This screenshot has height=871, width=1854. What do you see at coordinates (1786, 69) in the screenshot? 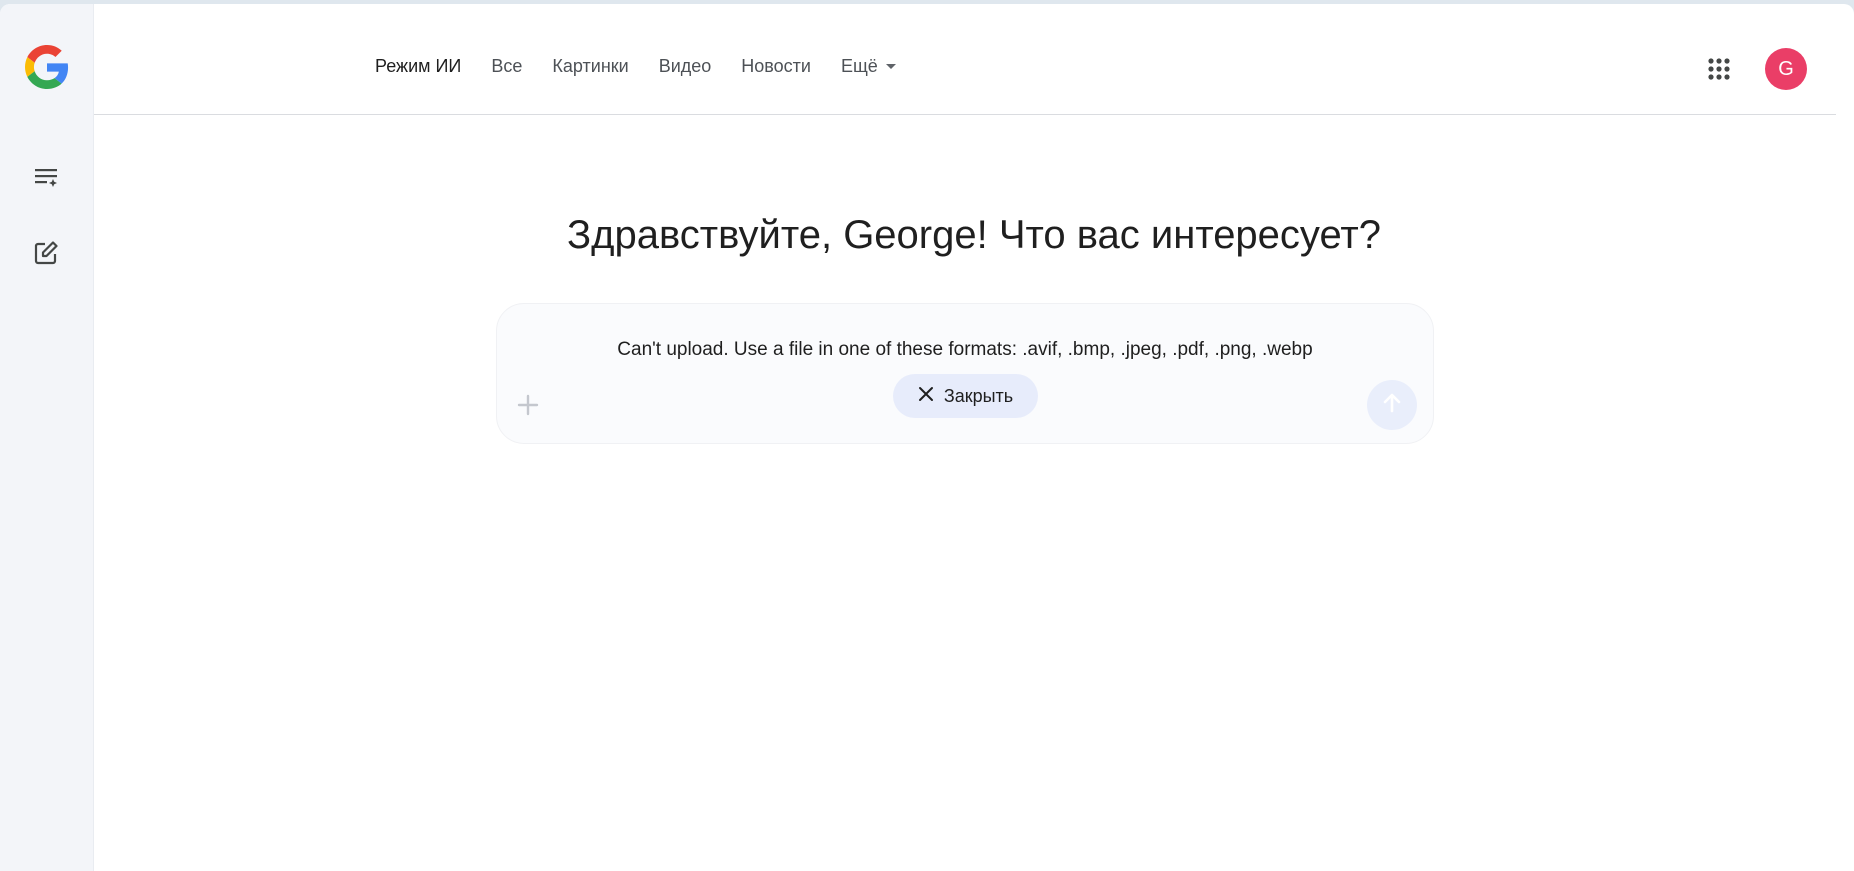
I see `avatar: G` at bounding box center [1786, 69].